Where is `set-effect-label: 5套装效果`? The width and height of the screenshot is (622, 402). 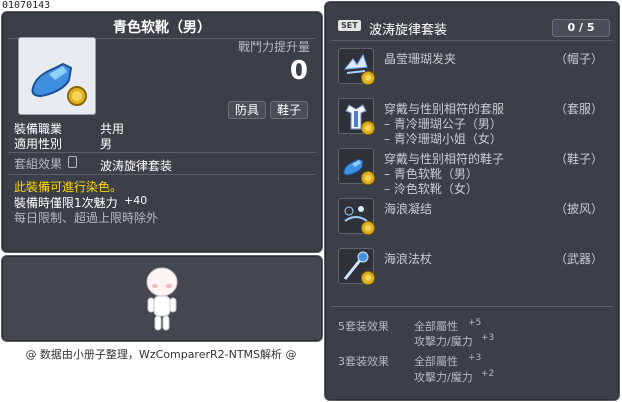 set-effect-label: 5套装效果 is located at coordinates (363, 326).